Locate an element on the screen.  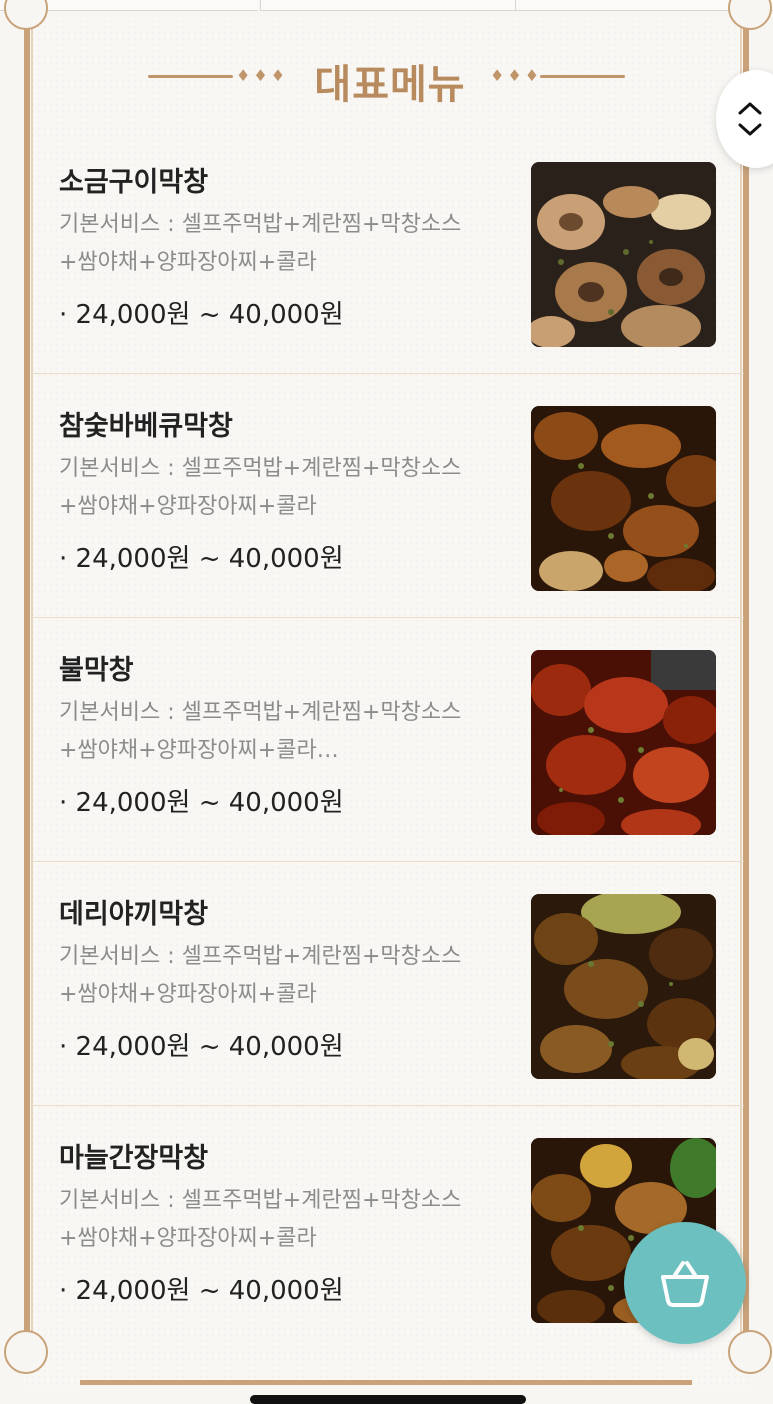
menu-item-photo-teriyaki-makchang is located at coordinates (623, 986).